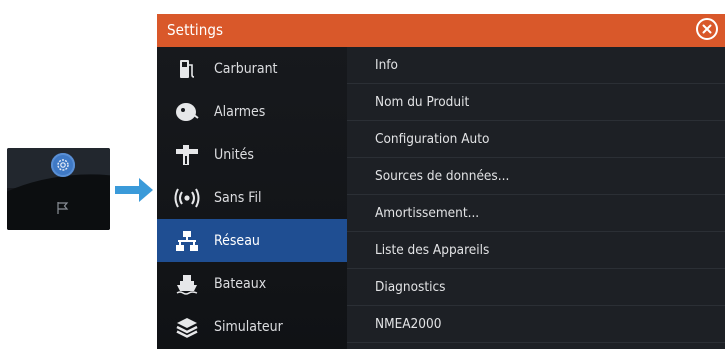 This screenshot has height=349, width=725. What do you see at coordinates (63, 209) in the screenshot?
I see `flag-icon` at bounding box center [63, 209].